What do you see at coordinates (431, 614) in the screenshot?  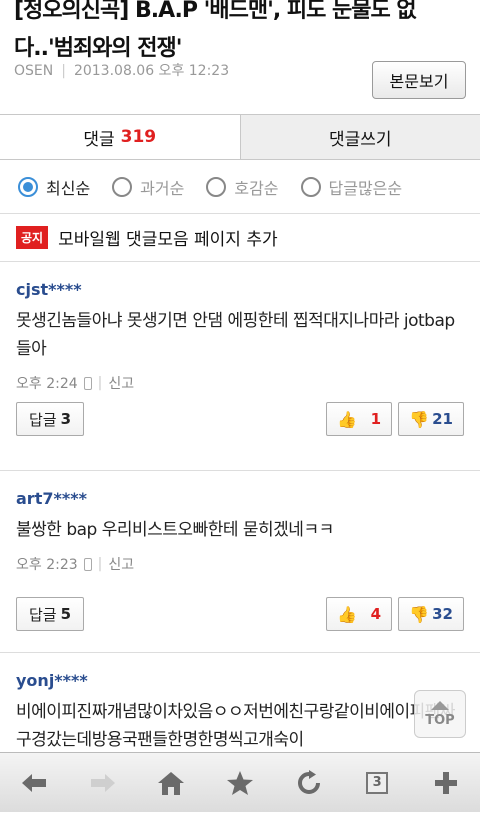 I see `dislike-button: 👎 32` at bounding box center [431, 614].